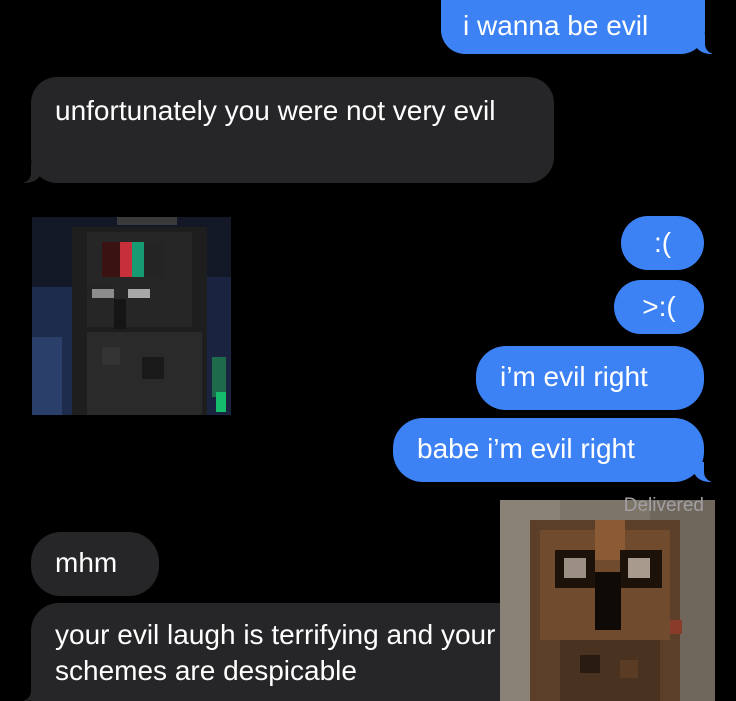  Describe the element at coordinates (556, 25) in the screenshot. I see `message-text: i wanna be evil` at that location.